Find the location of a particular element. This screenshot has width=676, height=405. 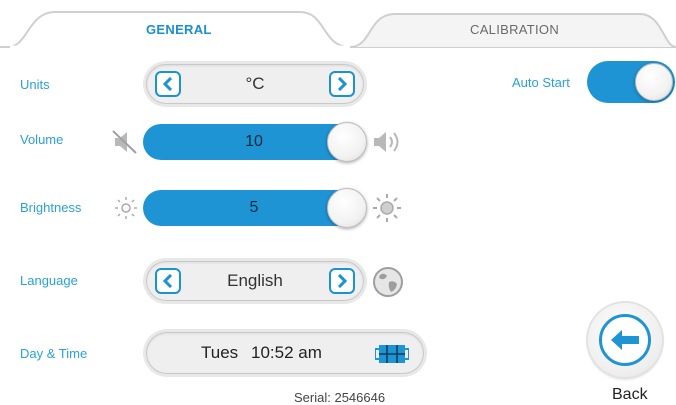

language-selector: English is located at coordinates (255, 281).